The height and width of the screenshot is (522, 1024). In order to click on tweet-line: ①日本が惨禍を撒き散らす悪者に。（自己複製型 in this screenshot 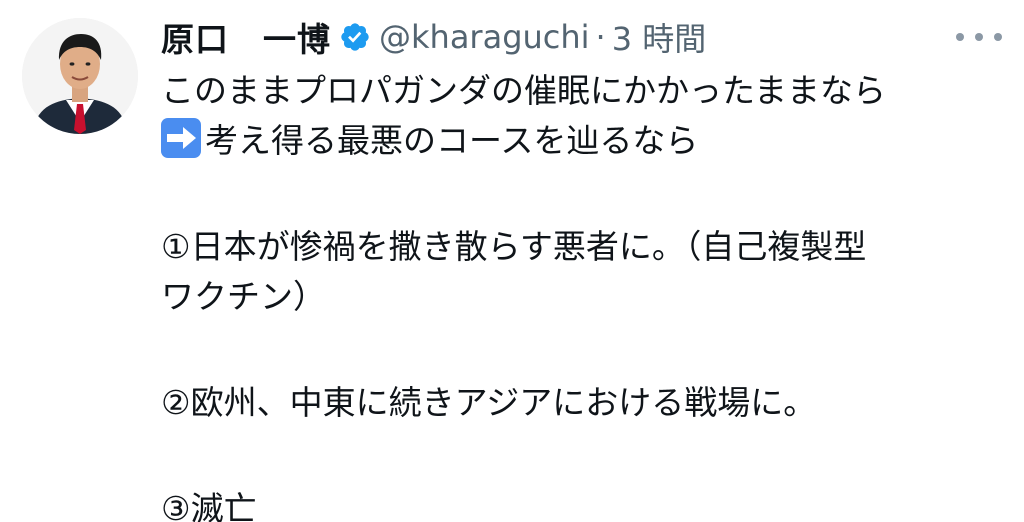, I will do `click(514, 246)`.